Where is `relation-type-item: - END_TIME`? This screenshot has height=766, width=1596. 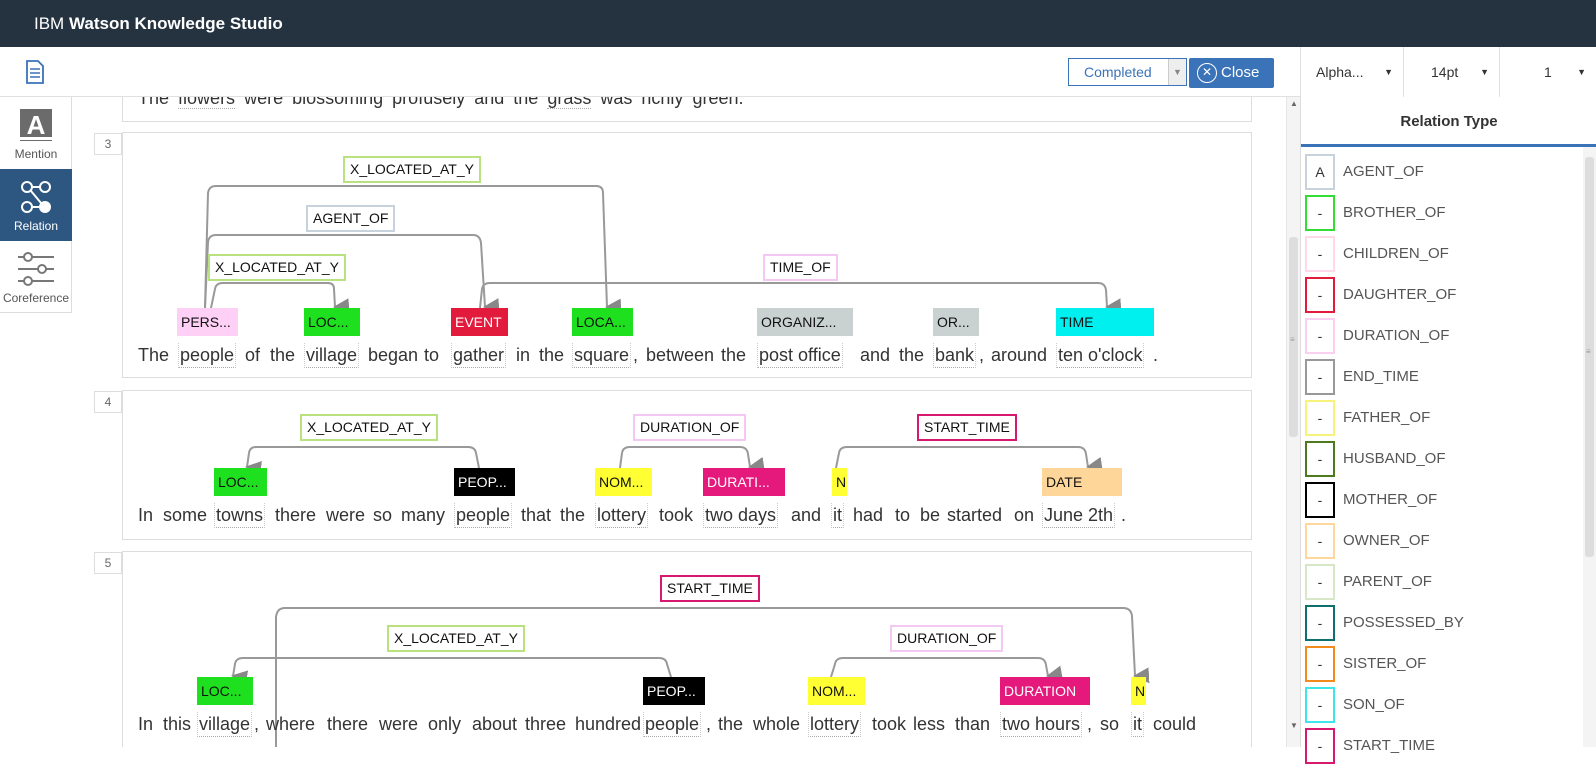
relation-type-item: - END_TIME is located at coordinates (1440, 377).